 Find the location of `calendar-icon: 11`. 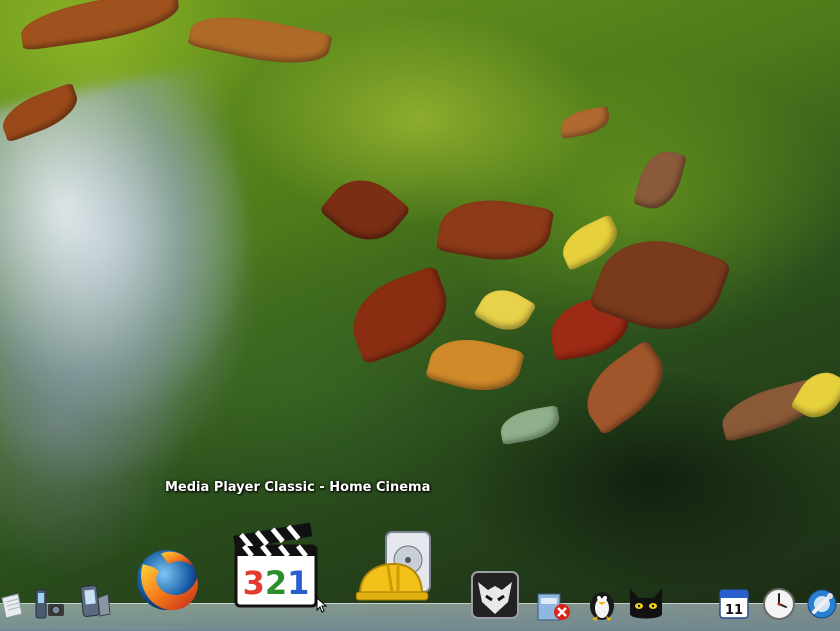

calendar-icon: 11 is located at coordinates (734, 604).